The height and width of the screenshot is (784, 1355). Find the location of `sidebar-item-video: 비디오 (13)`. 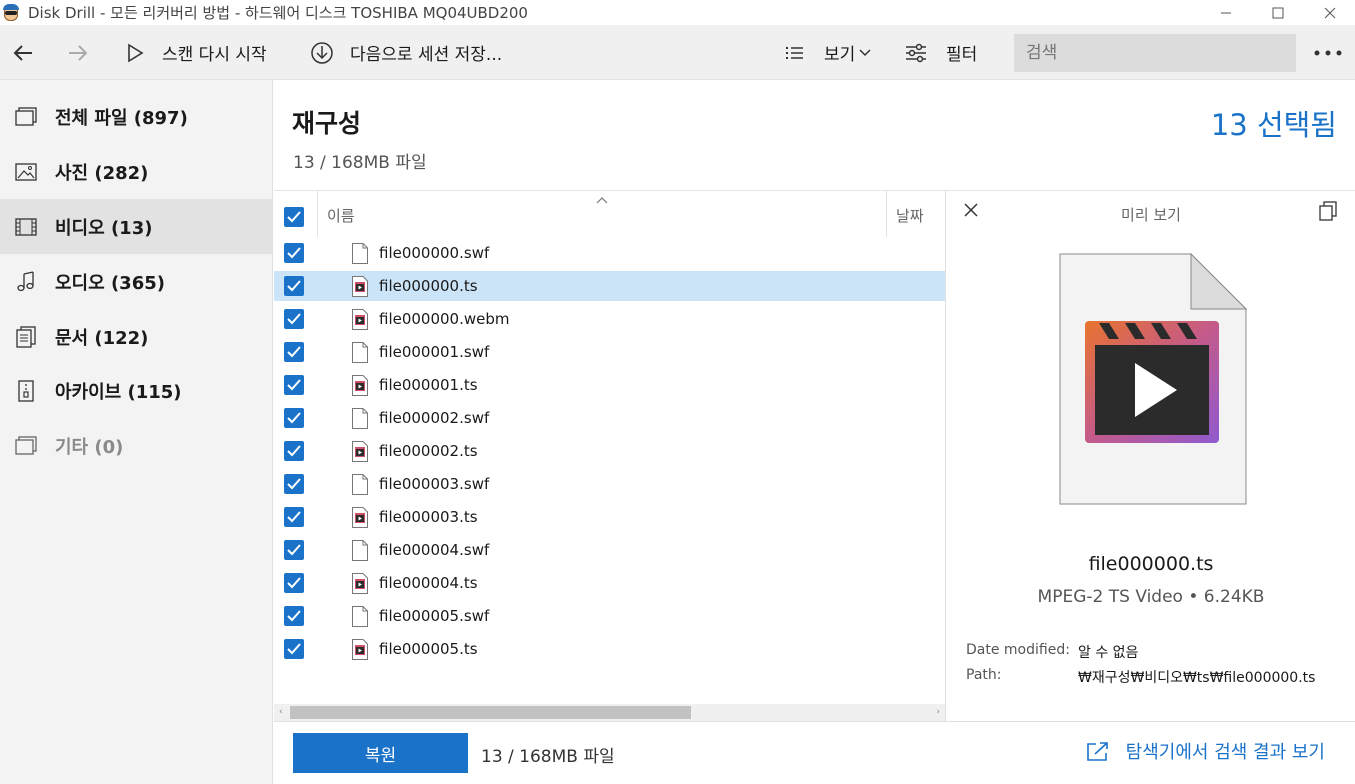

sidebar-item-video: 비디오 (13) is located at coordinates (136, 226).